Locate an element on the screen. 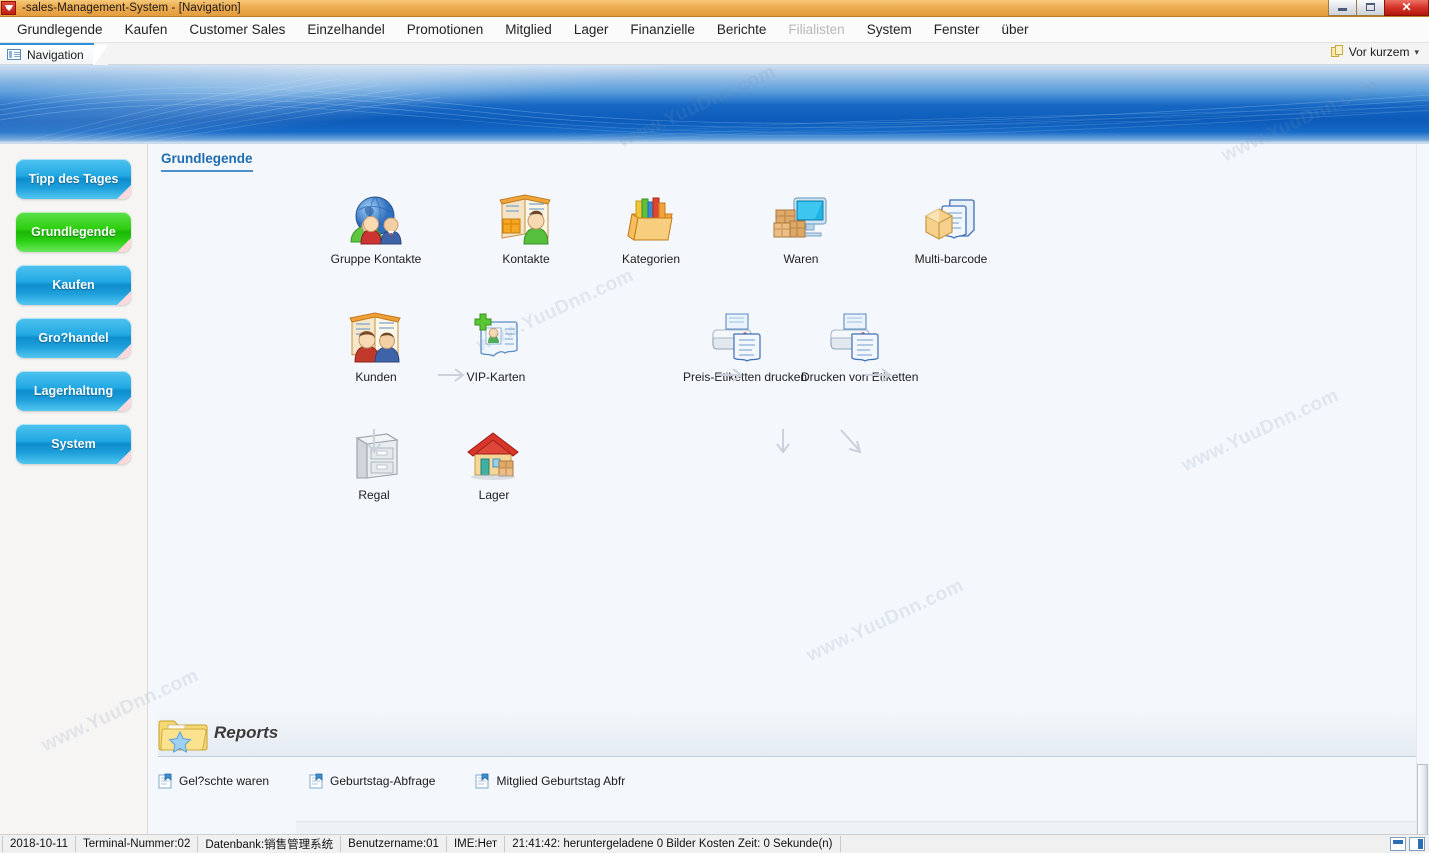  close-button: ✕ is located at coordinates (1406, 8).